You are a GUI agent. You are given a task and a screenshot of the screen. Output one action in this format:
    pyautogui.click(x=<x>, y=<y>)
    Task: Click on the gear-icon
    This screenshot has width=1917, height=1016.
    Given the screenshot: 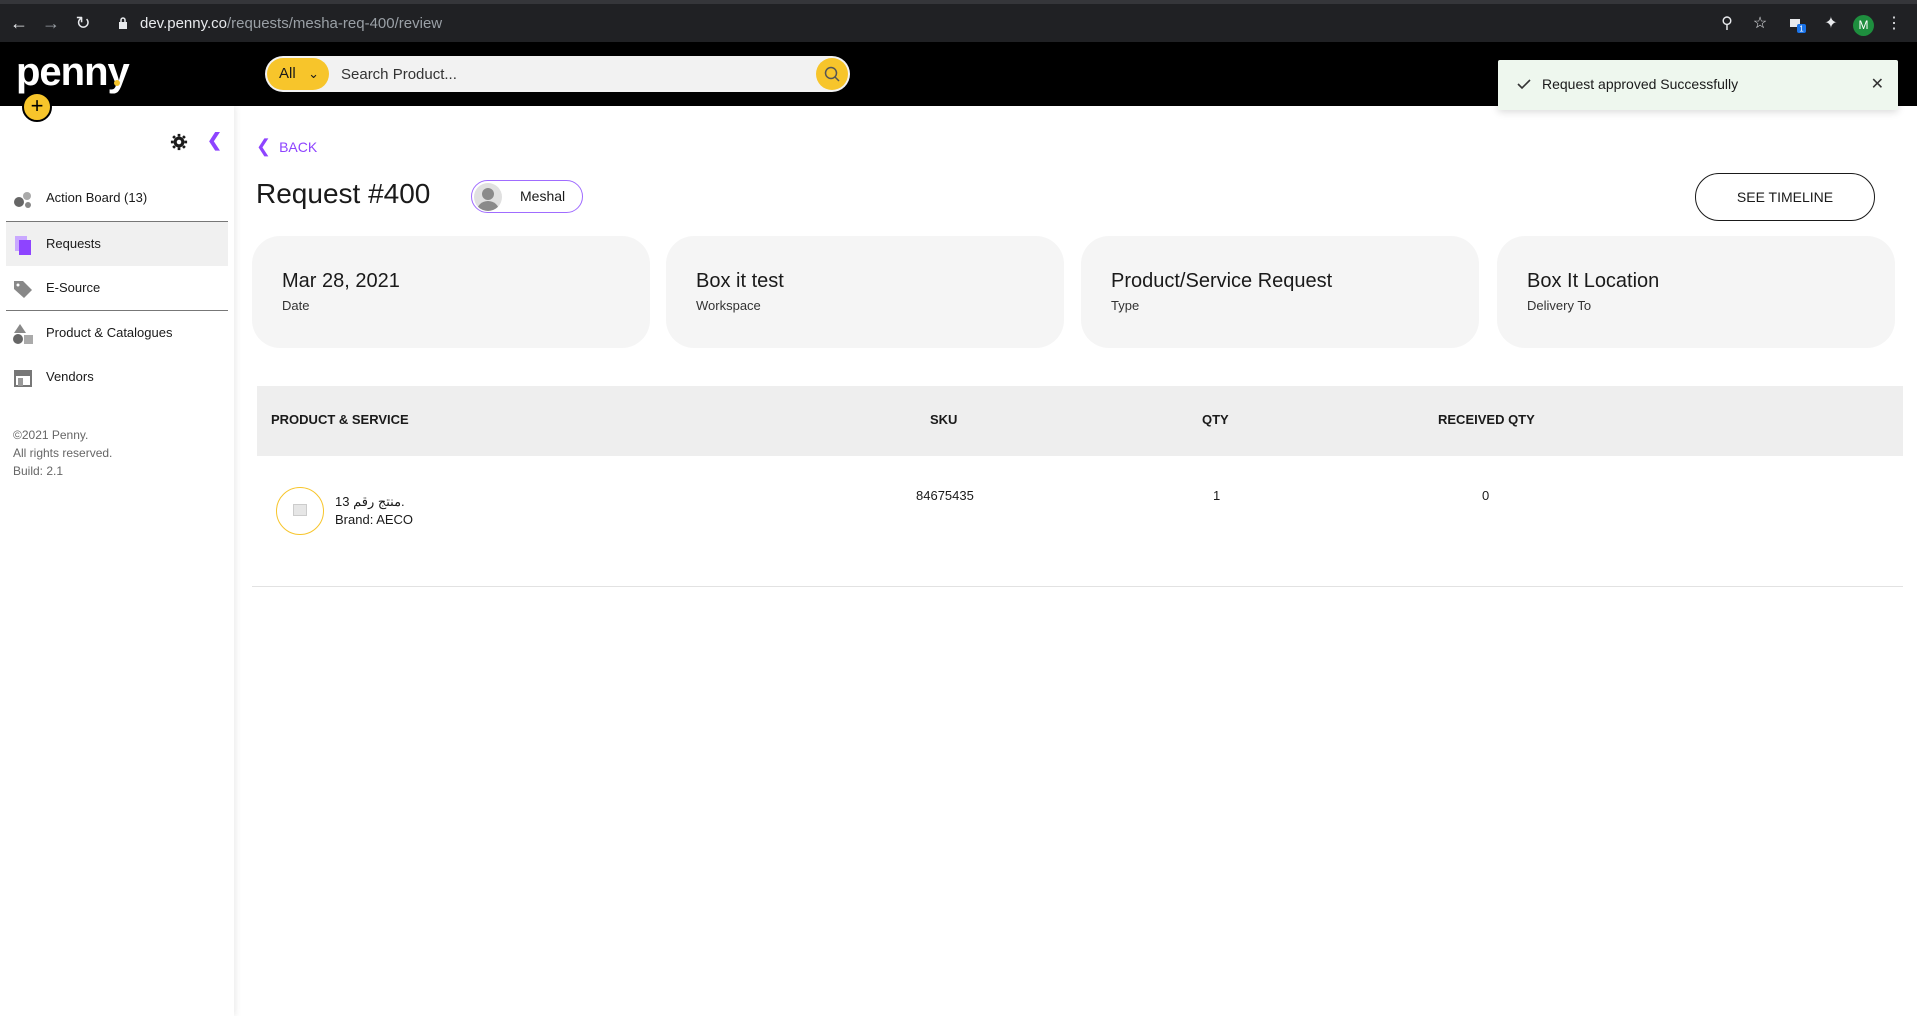 What is the action you would take?
    pyautogui.click(x=179, y=142)
    